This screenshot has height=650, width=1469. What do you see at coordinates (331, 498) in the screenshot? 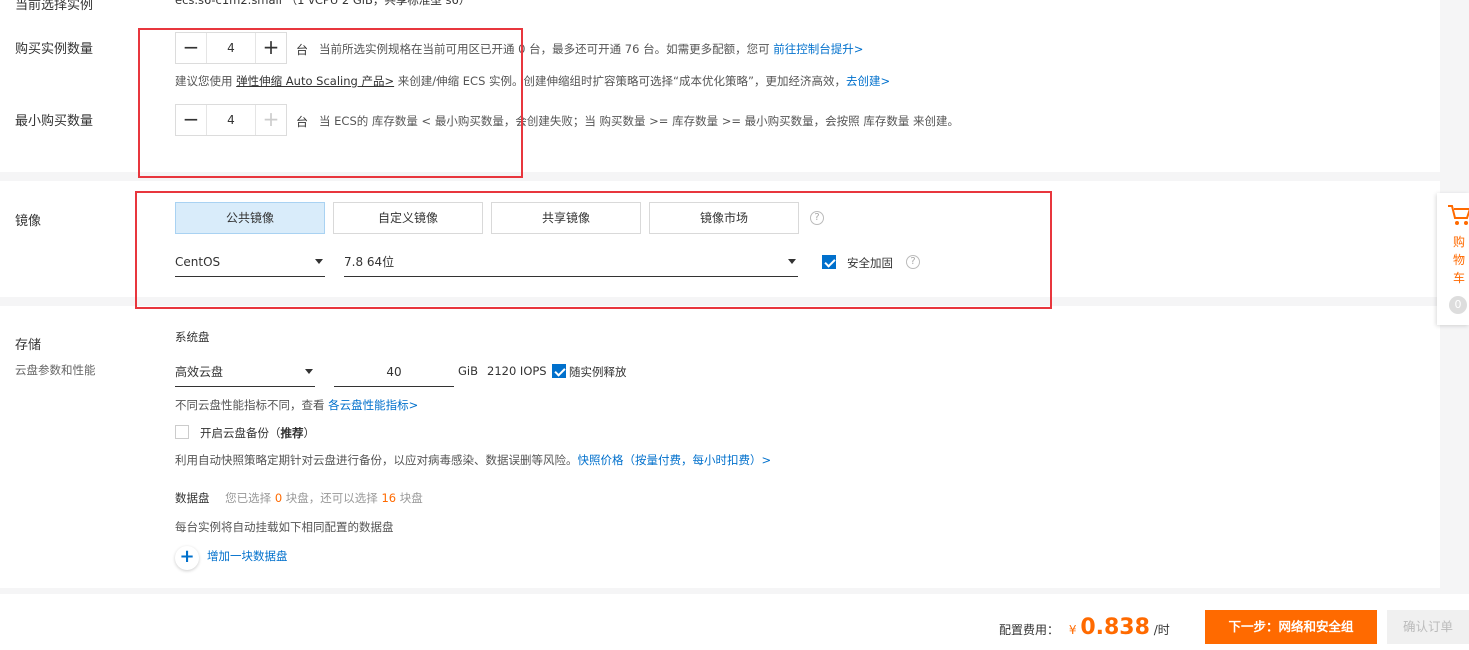
I see `data-disk-note-2: 块盘，还可以选择` at bounding box center [331, 498].